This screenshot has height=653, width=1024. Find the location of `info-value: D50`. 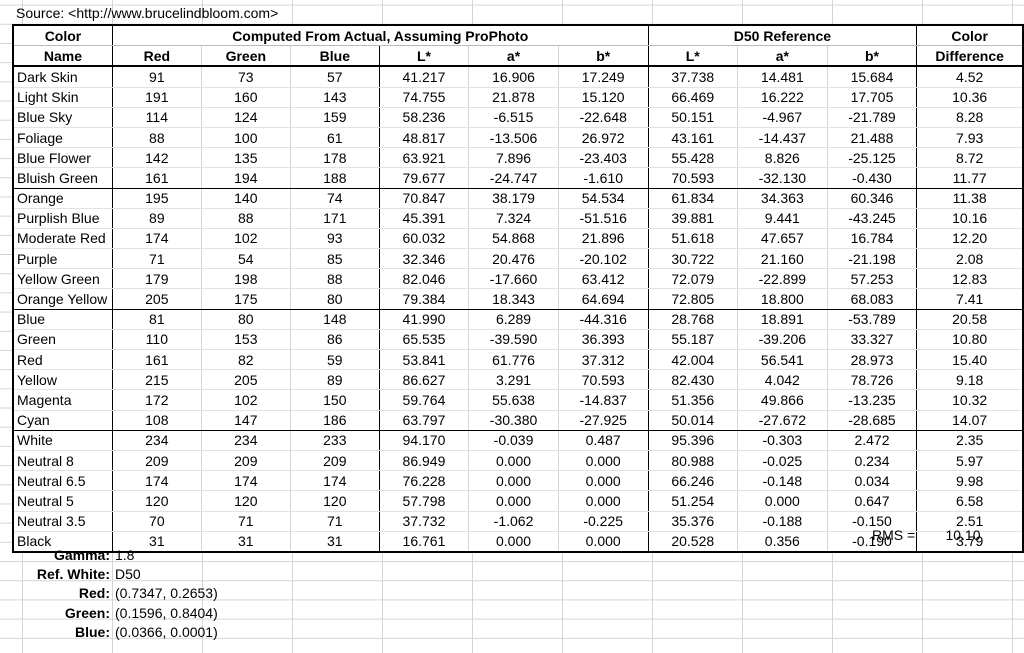

info-value: D50 is located at coordinates (128, 574).